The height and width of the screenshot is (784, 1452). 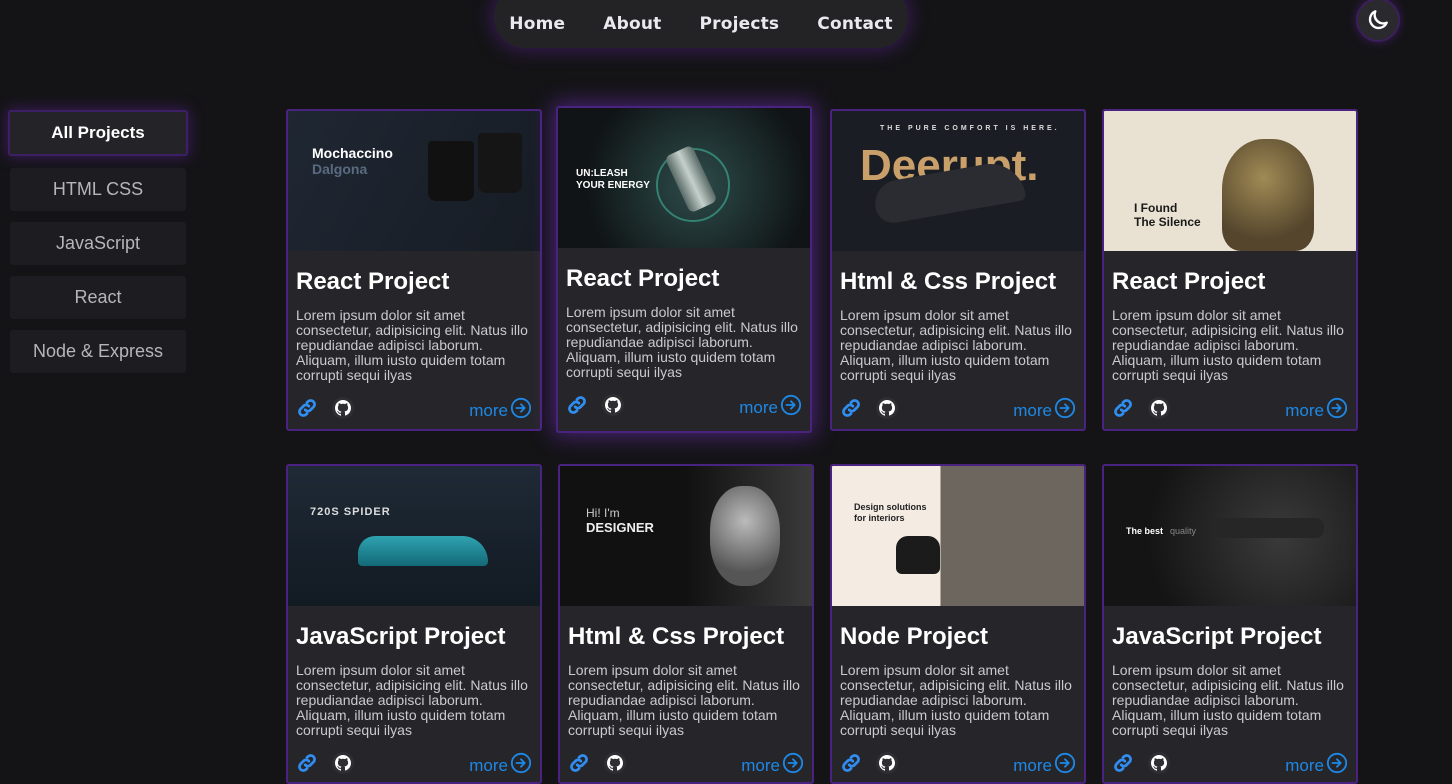 What do you see at coordinates (602, 173) in the screenshot?
I see `thumb-headline: UN:LEASH` at bounding box center [602, 173].